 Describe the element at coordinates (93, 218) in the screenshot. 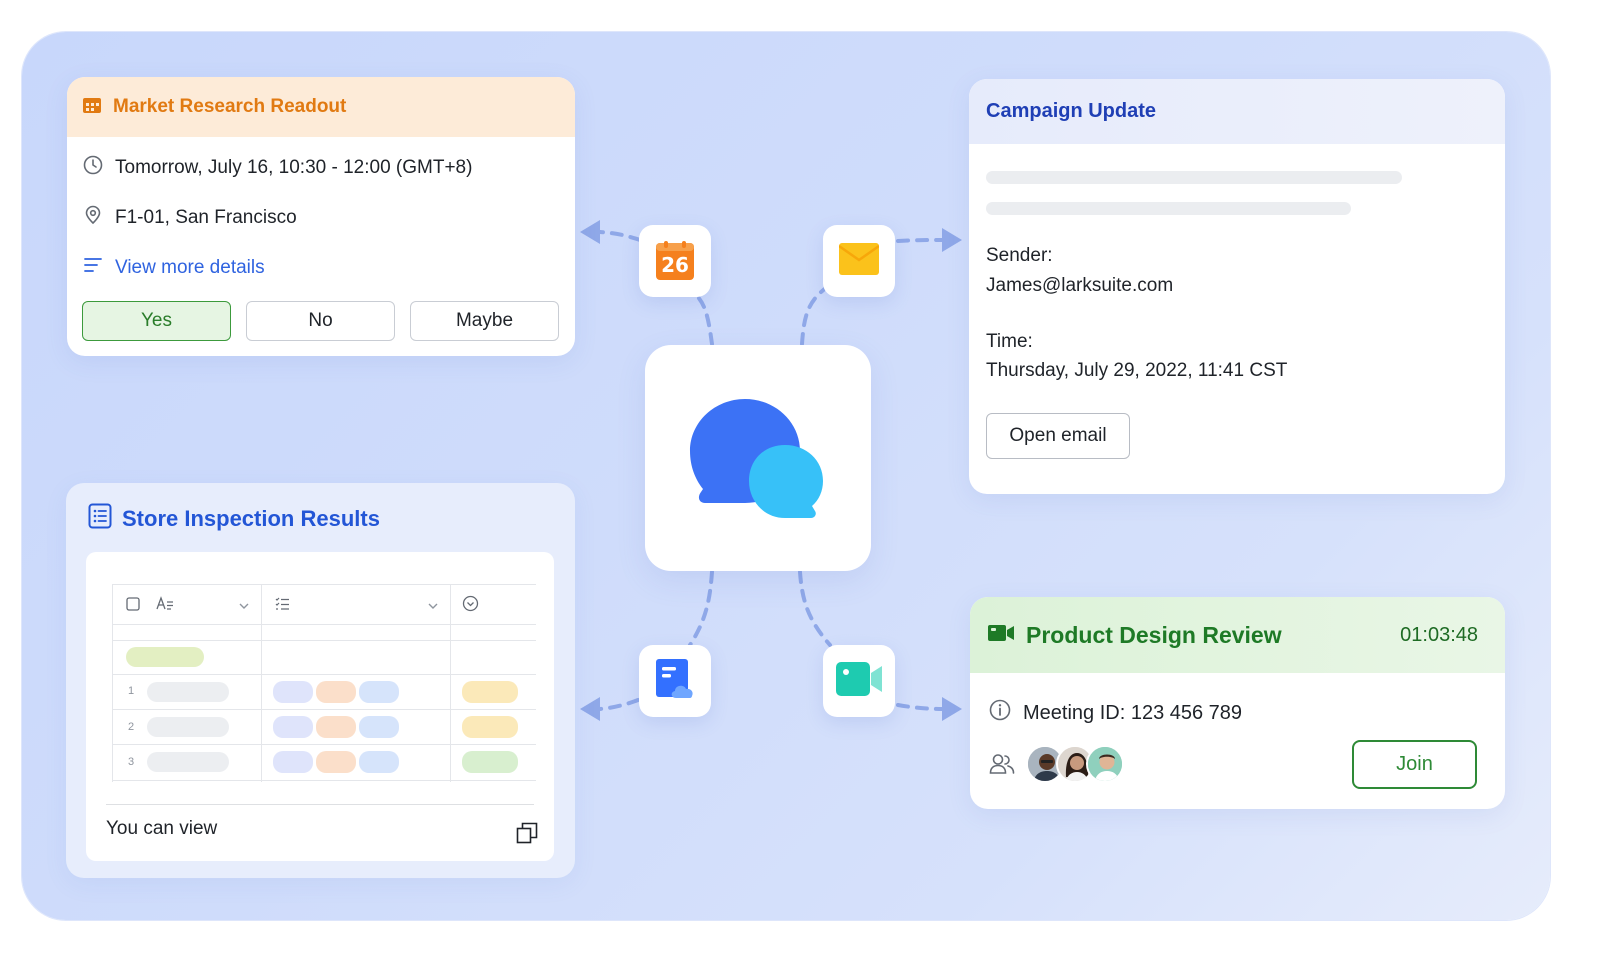

I see `location-pin-icon` at that location.